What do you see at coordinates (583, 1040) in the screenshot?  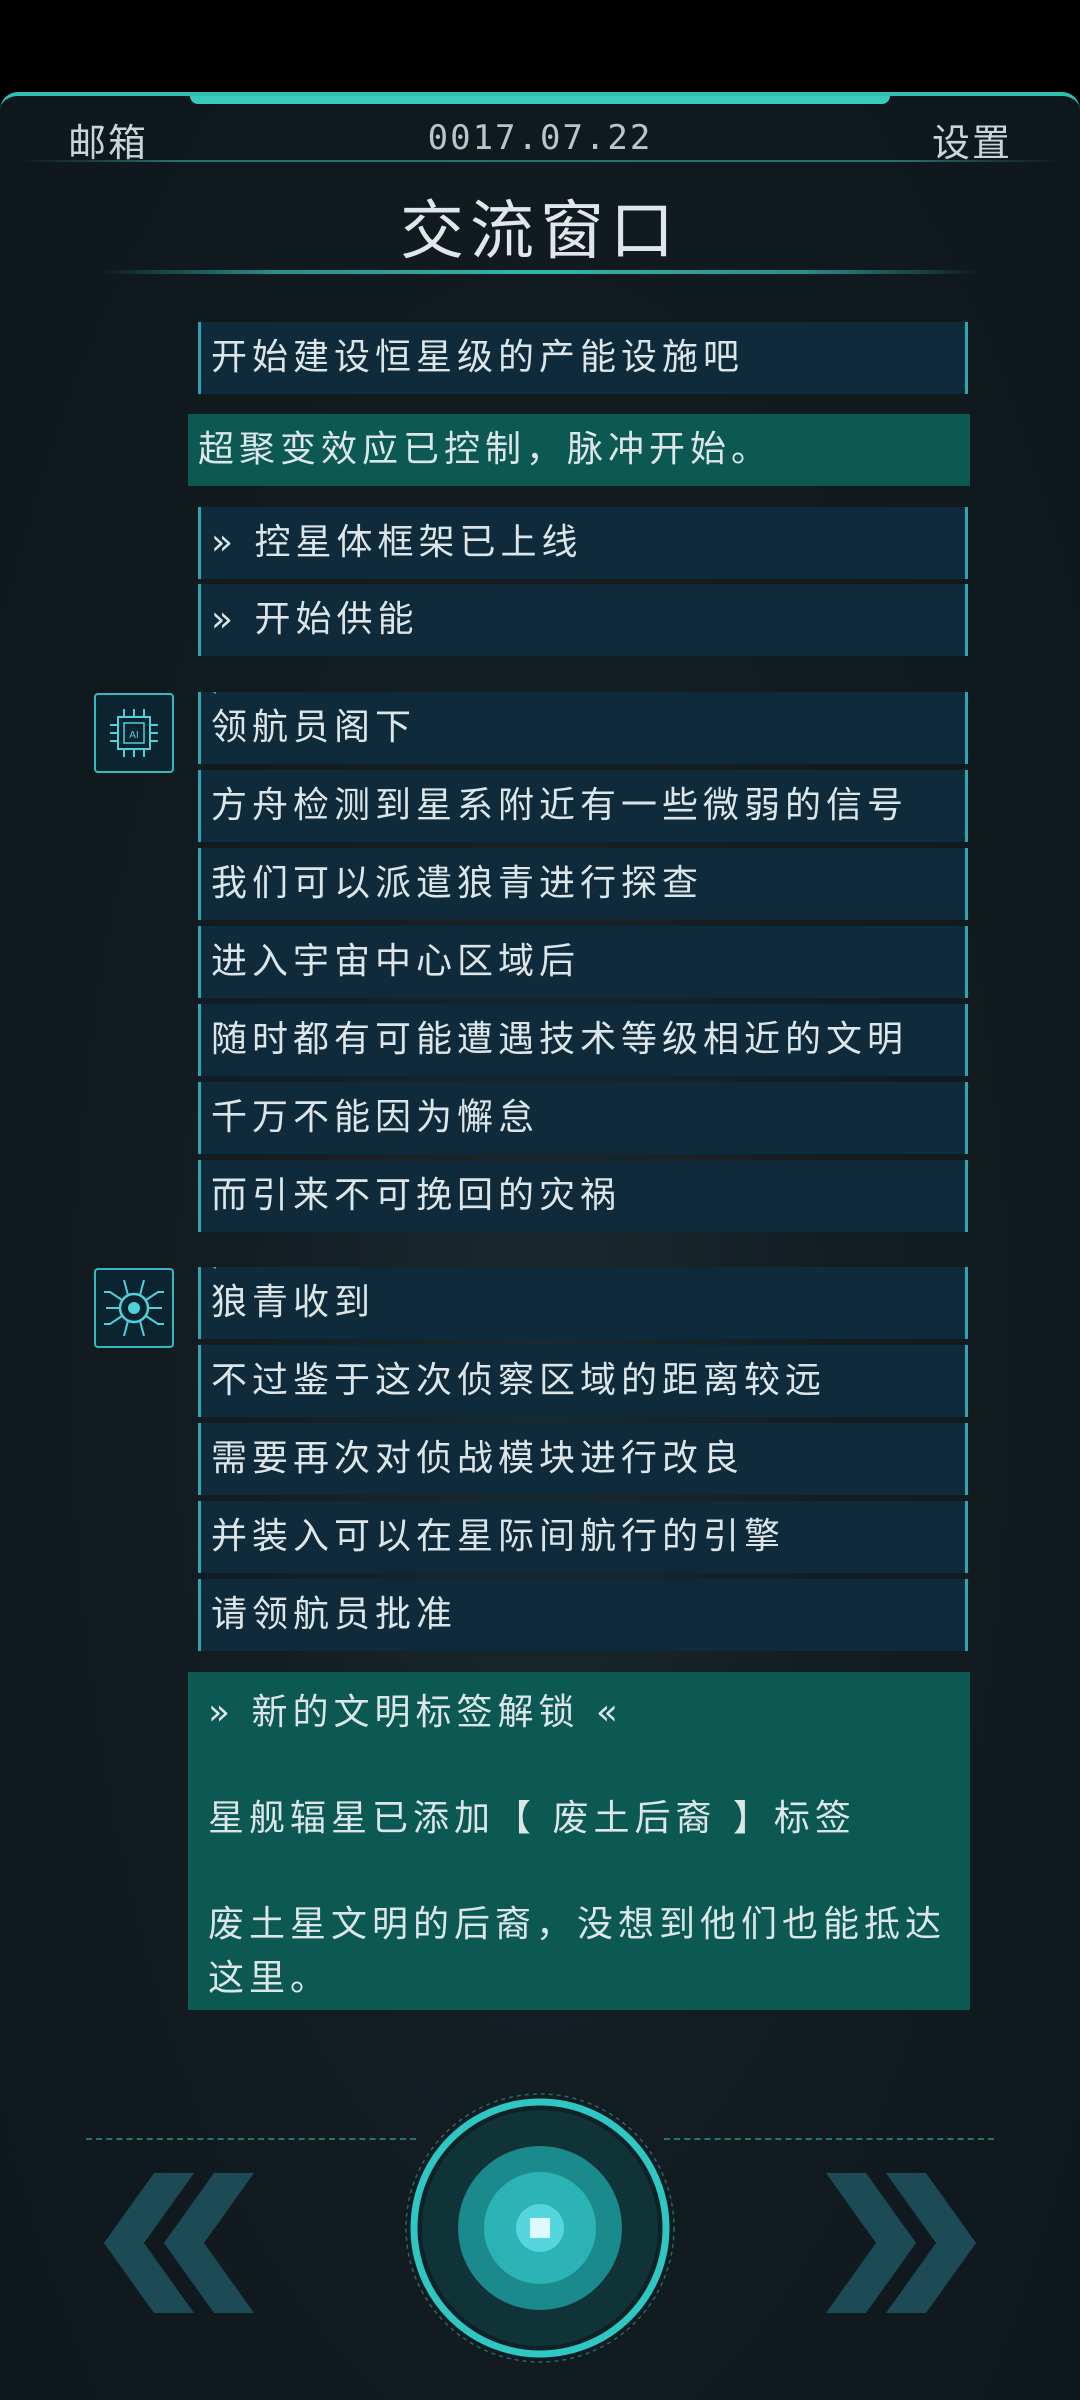 I see `message-row: 随时都有可能遭遇技术等级相近的文明` at bounding box center [583, 1040].